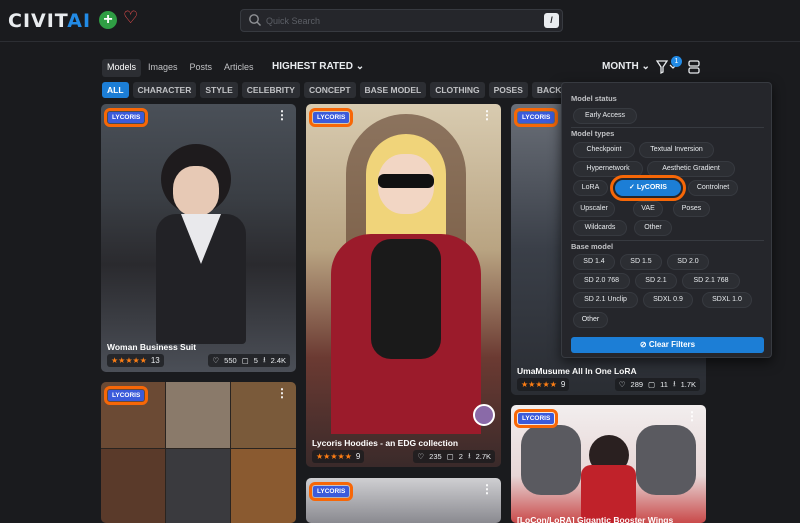  Describe the element at coordinates (688, 262) in the screenshot. I see `filter-sd-2-0: SD 2.0` at that location.